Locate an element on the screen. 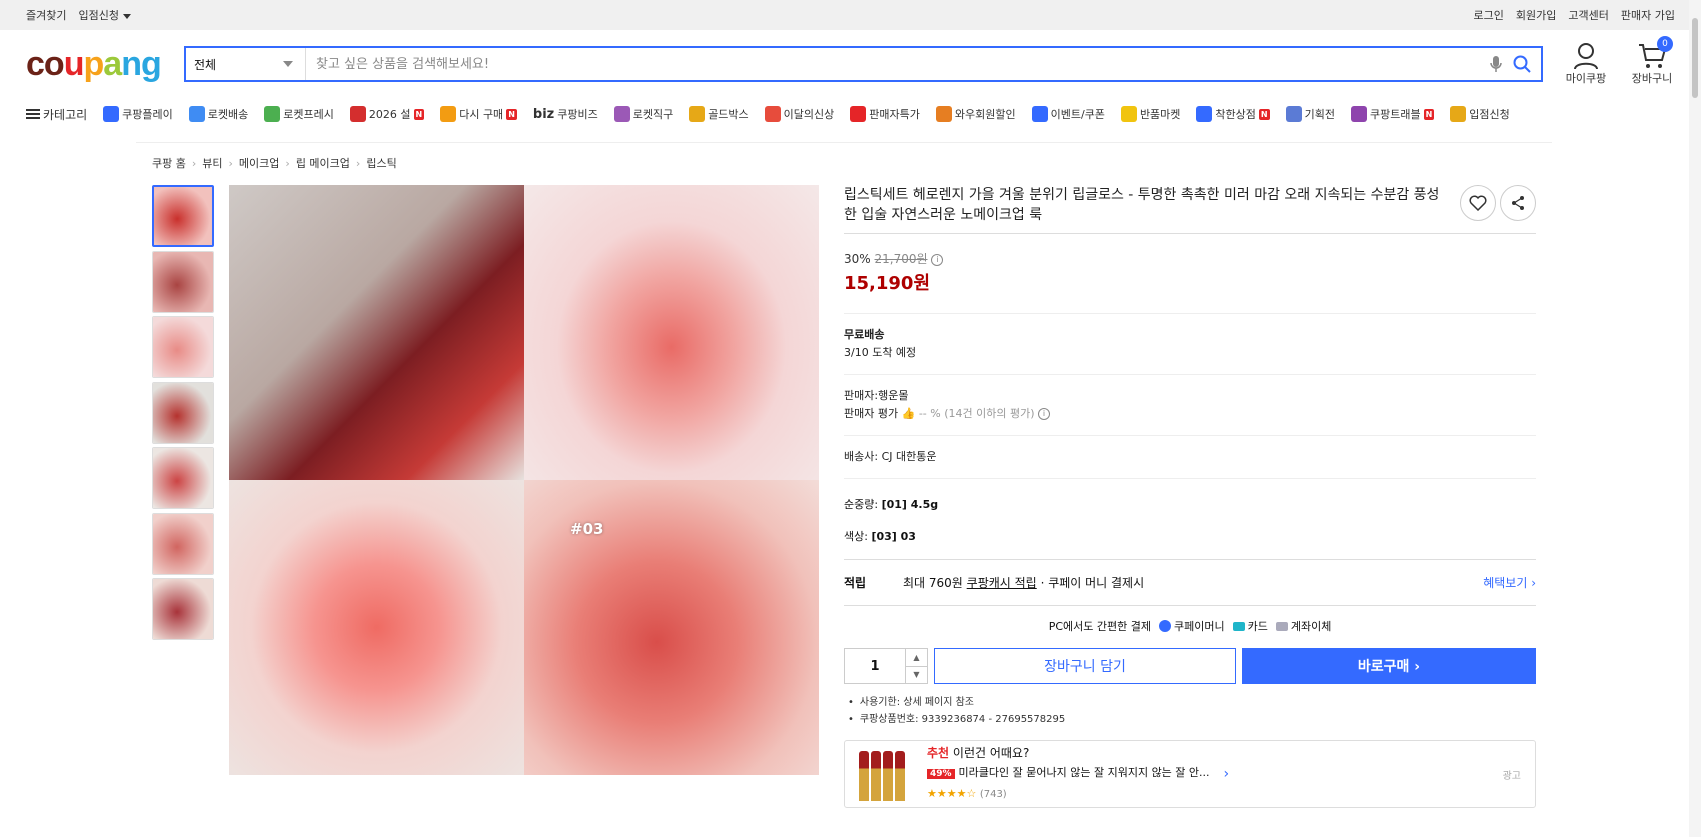 The width and height of the screenshot is (1701, 837). nav-item: 판매자특가 is located at coordinates (885, 114).